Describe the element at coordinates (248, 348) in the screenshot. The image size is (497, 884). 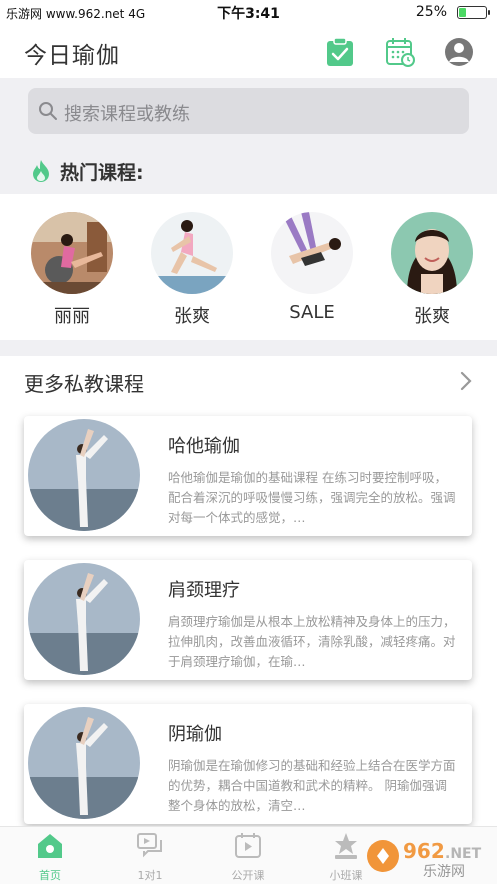
I see `section-divider` at that location.